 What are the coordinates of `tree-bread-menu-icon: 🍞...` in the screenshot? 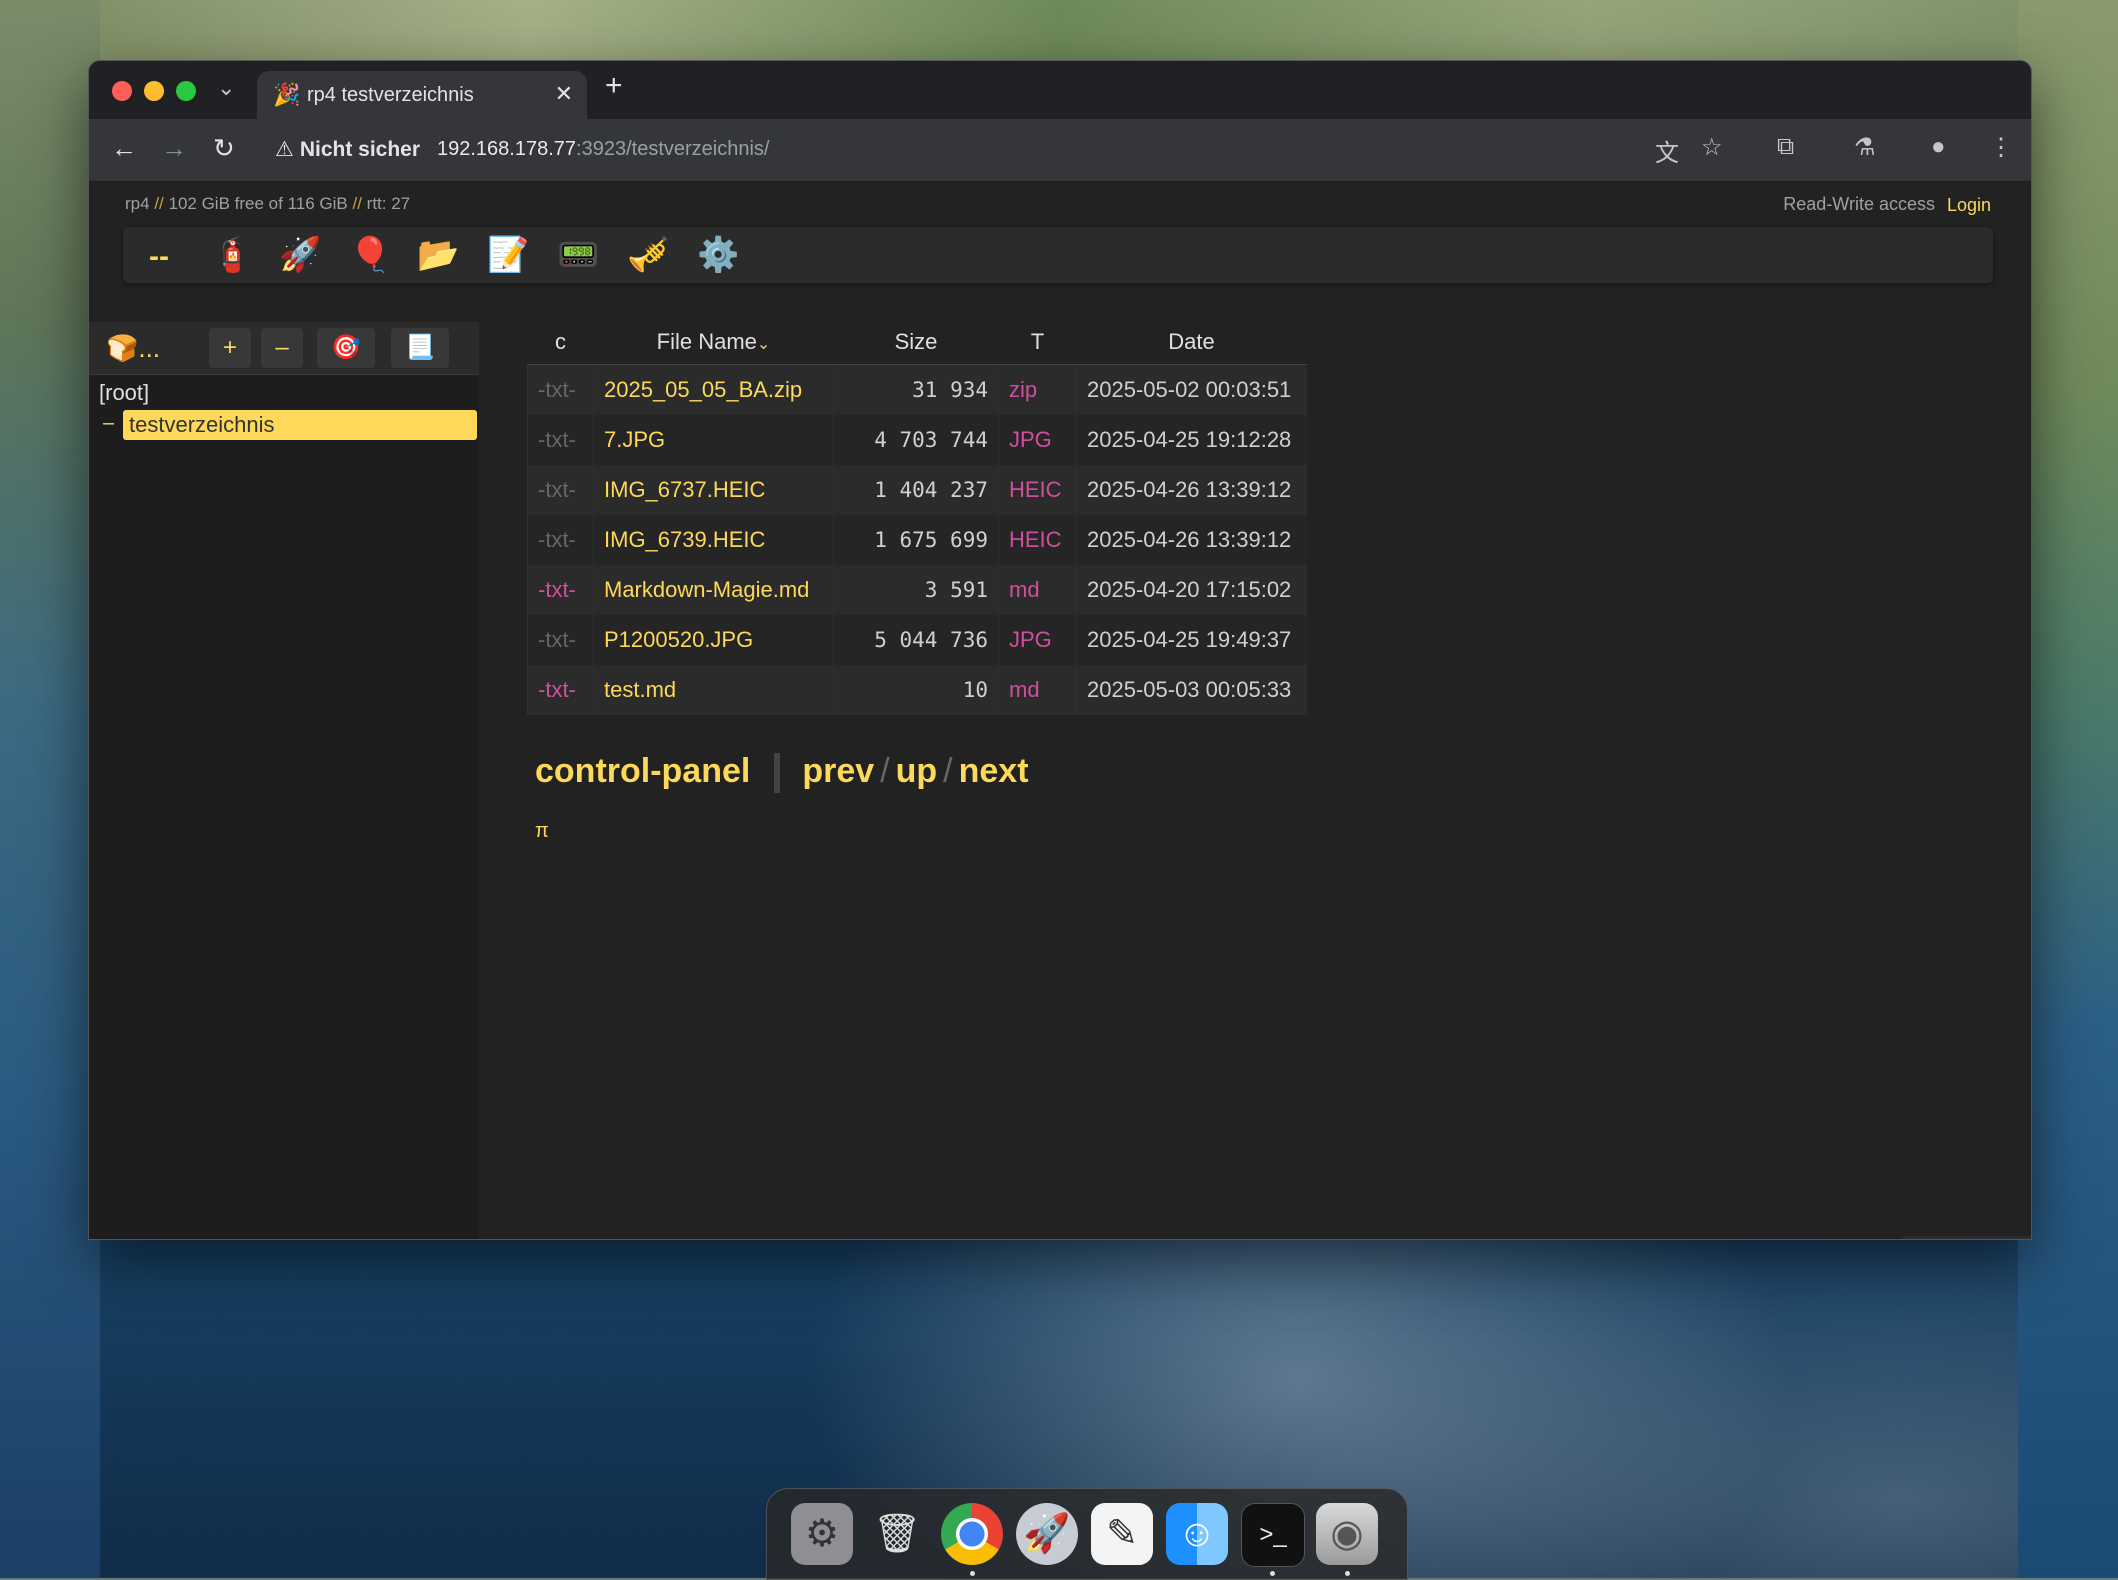 It's located at (133, 348).